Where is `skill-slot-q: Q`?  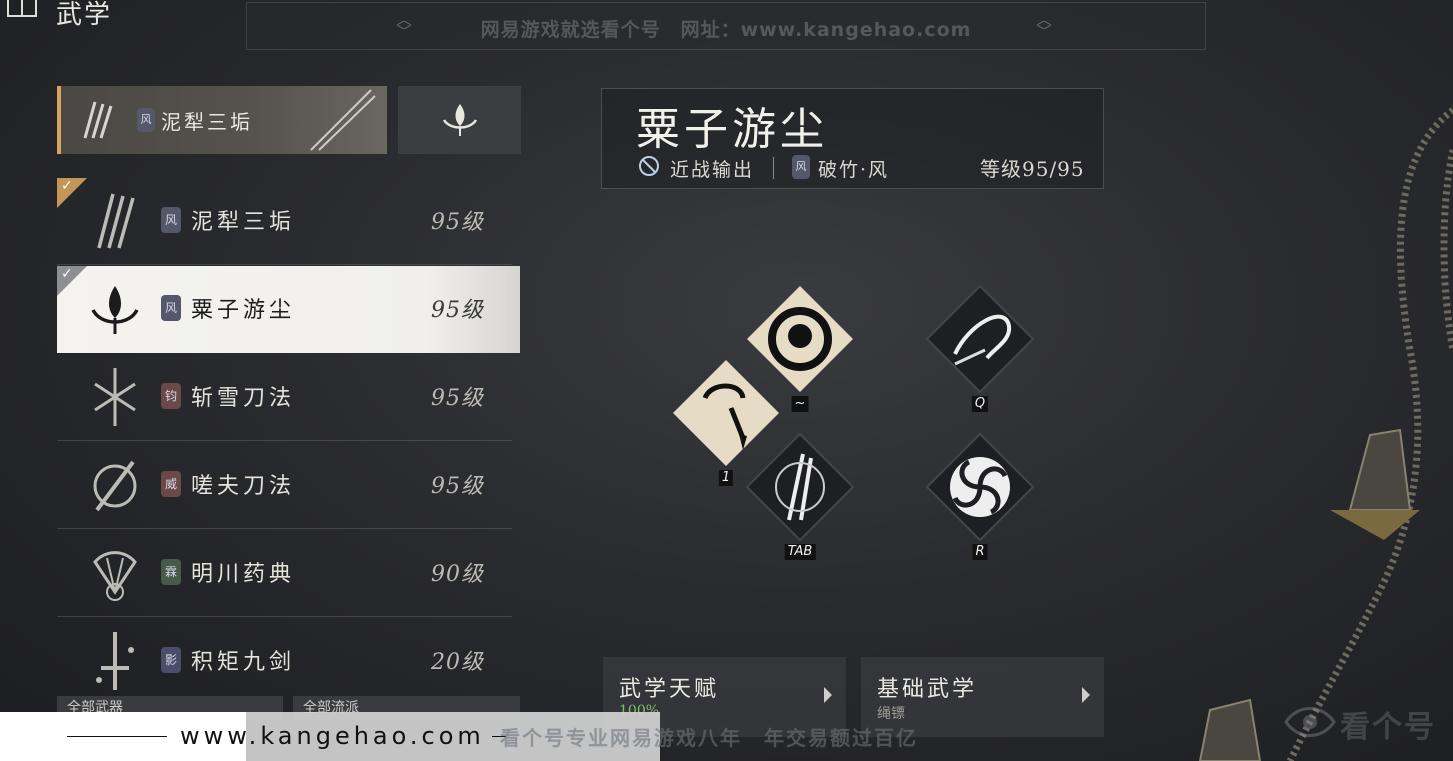
skill-slot-q: Q is located at coordinates (980, 348).